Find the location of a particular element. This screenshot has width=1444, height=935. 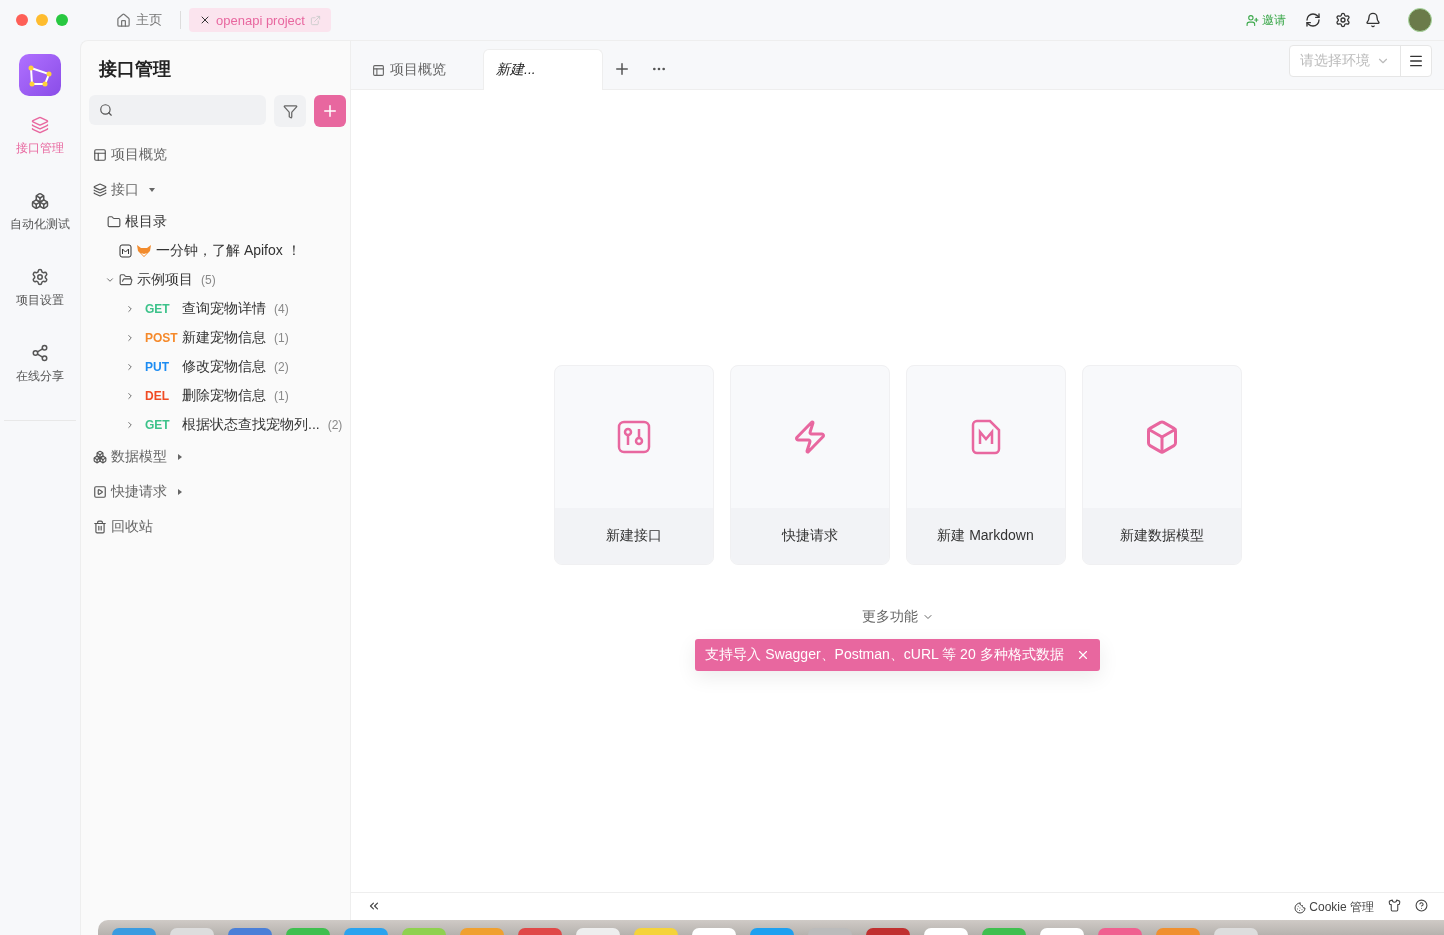

http-method: PUT is located at coordinates (157, 366).